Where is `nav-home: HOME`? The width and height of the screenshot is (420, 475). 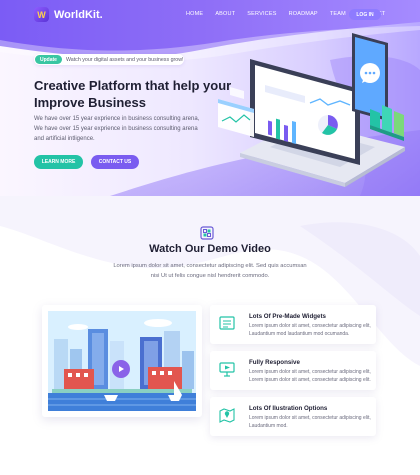
nav-home: HOME is located at coordinates (194, 14).